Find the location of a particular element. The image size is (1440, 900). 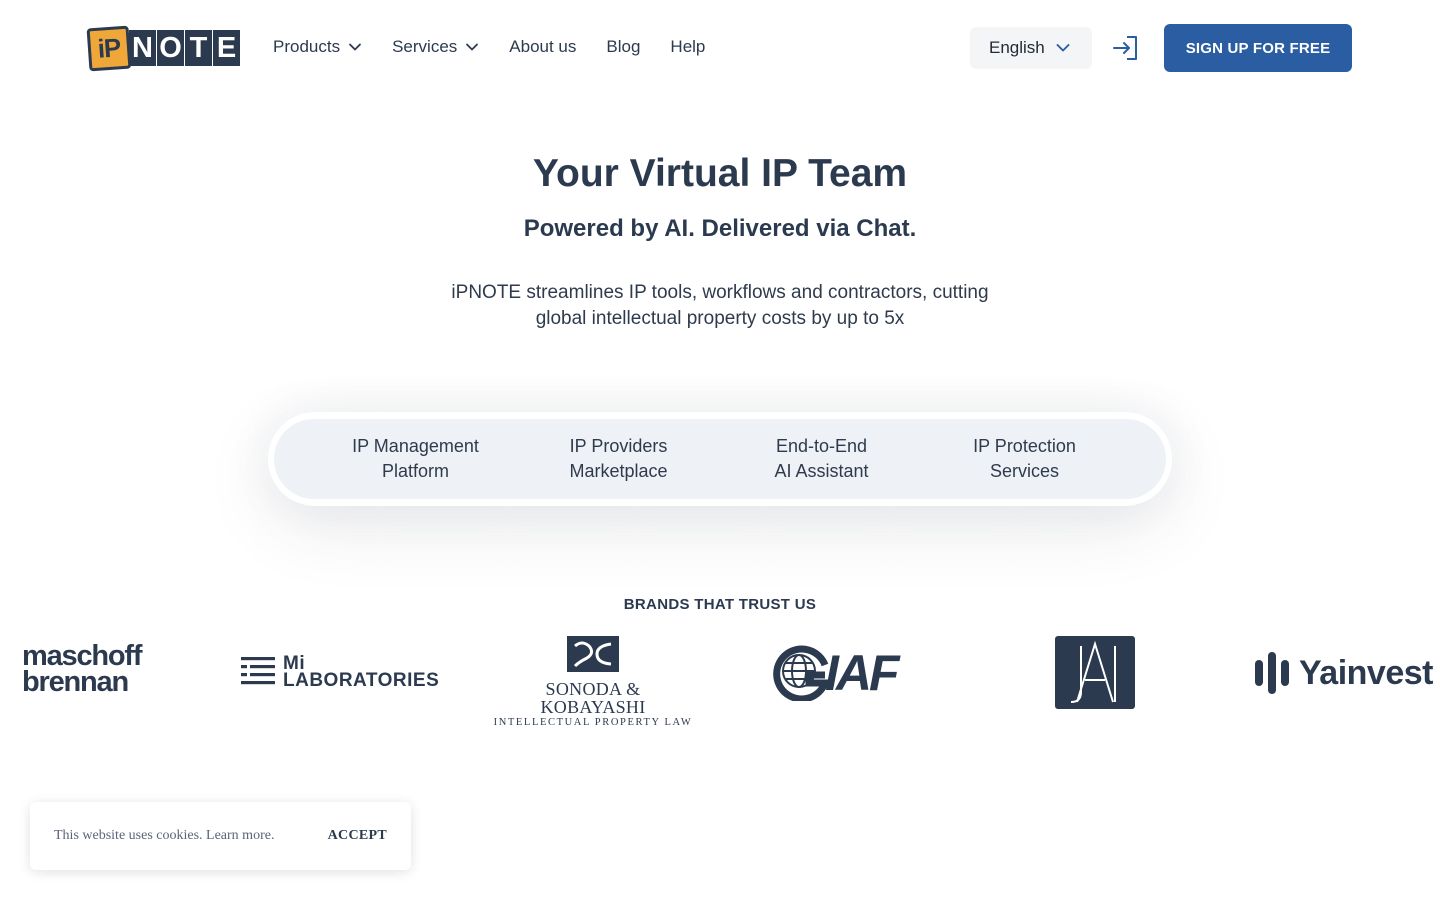

tab-label-line: AI Assistant is located at coordinates (821, 471).